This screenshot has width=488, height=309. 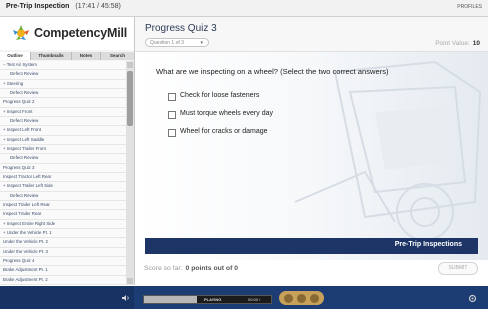 I want to click on answer-label: Must torque wheels every day, so click(x=226, y=113).